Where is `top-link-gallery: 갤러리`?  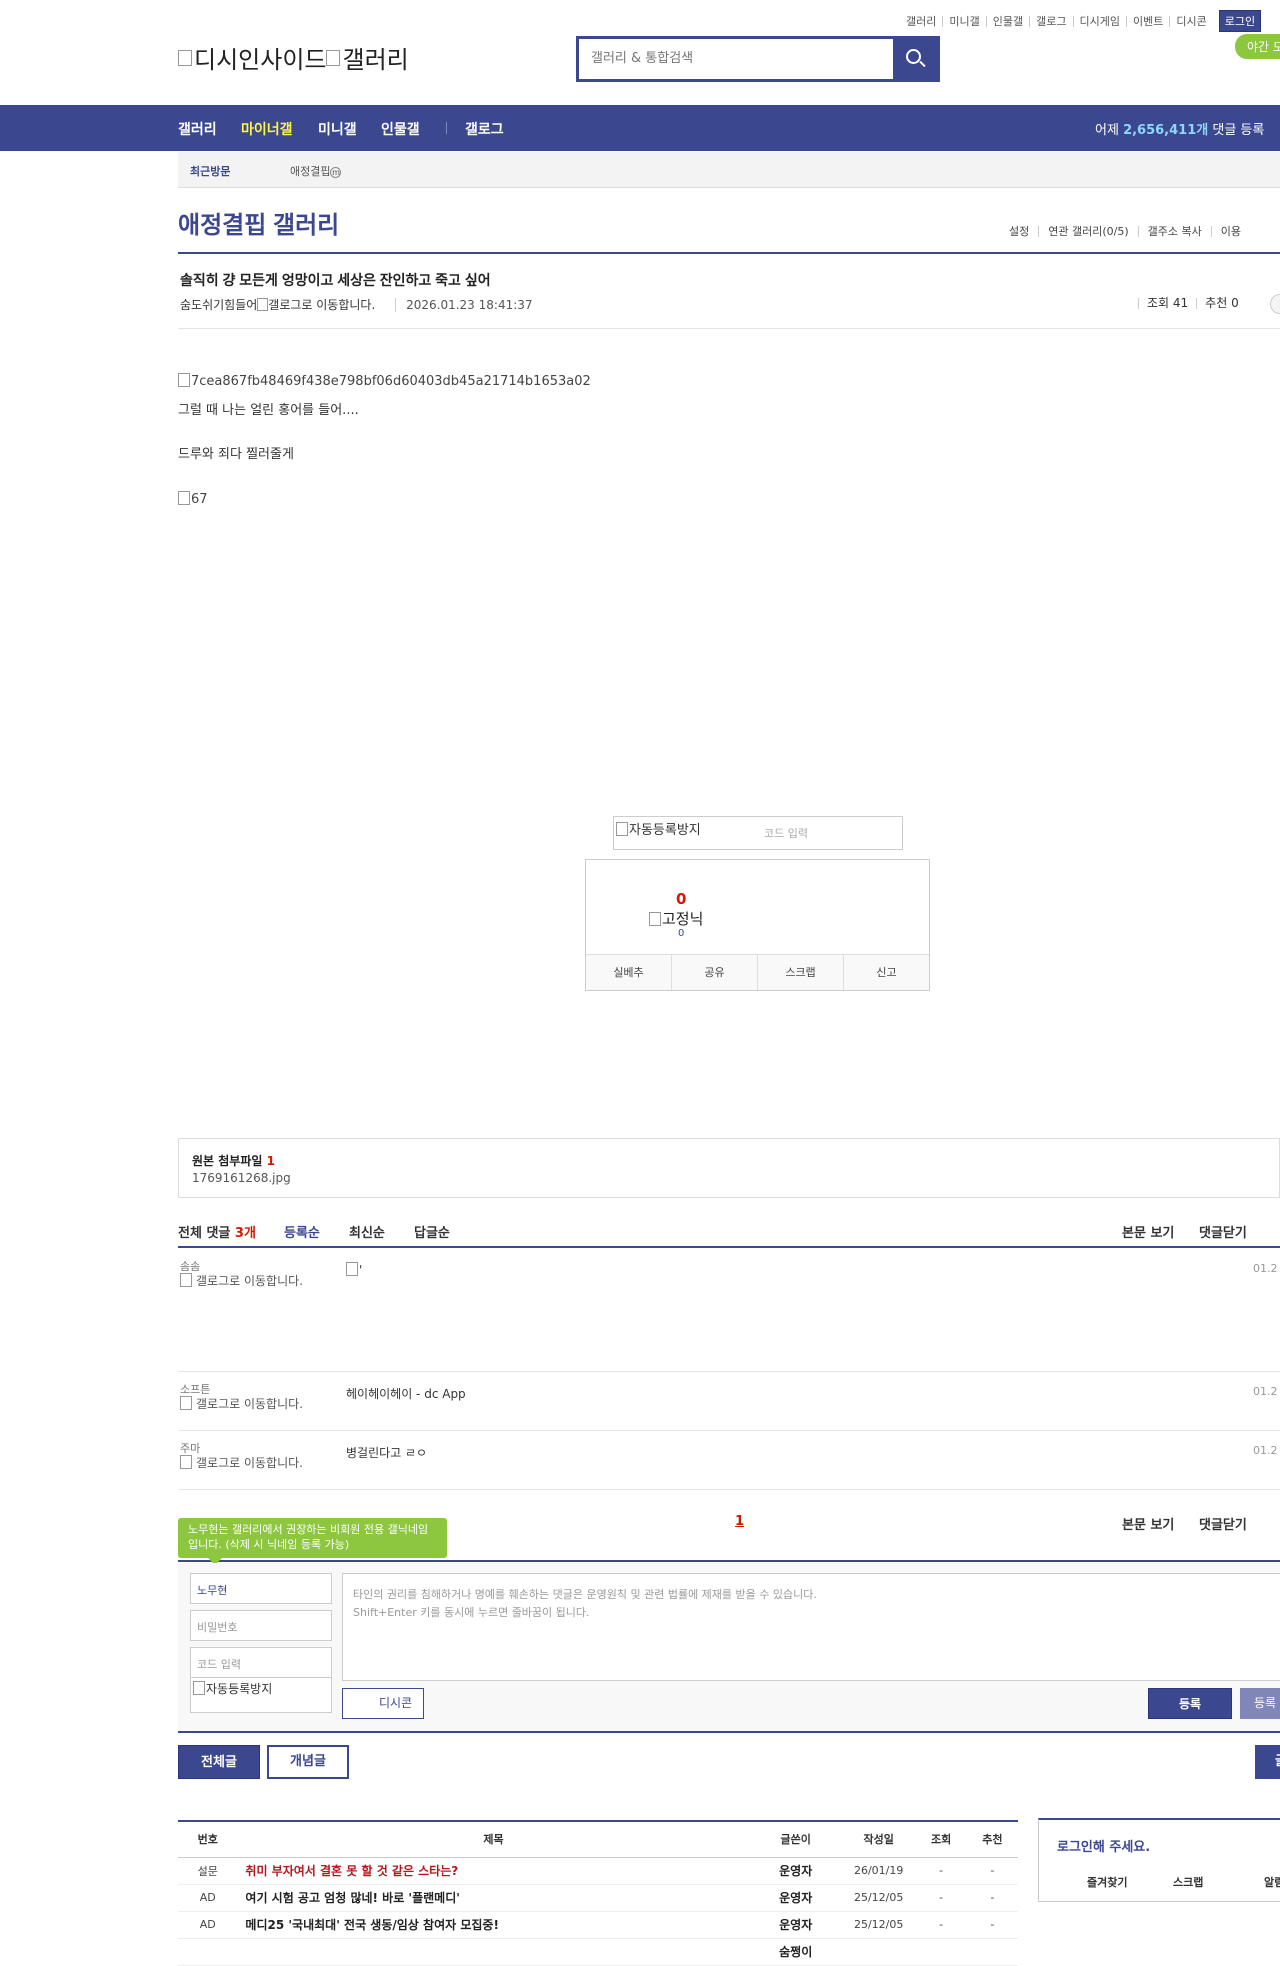 top-link-gallery: 갤러리 is located at coordinates (921, 21).